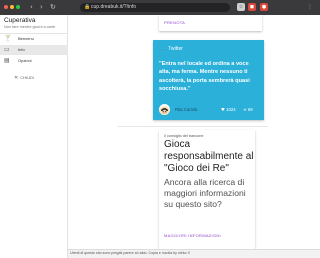  I want to click on heart-icon: ♥, so click(223, 110).